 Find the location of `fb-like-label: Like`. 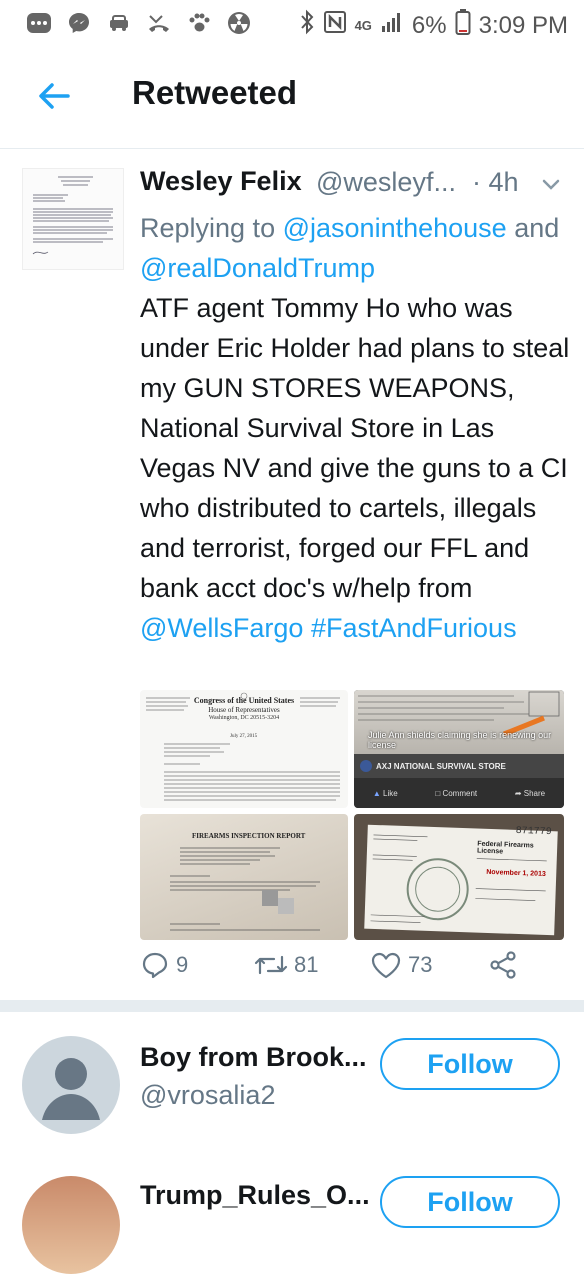

fb-like-label: Like is located at coordinates (390, 793).